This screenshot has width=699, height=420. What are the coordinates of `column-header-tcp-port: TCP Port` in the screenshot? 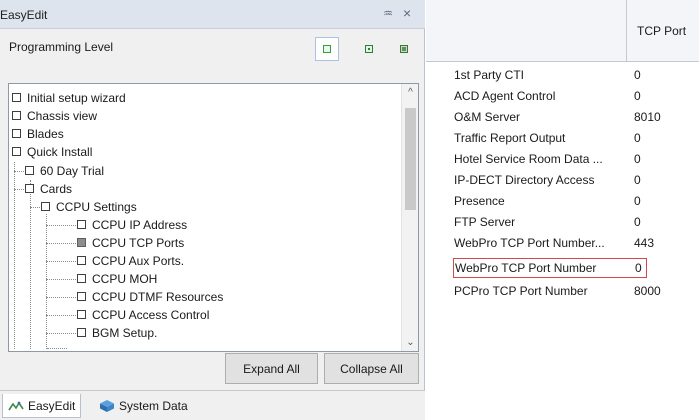 It's located at (661, 31).